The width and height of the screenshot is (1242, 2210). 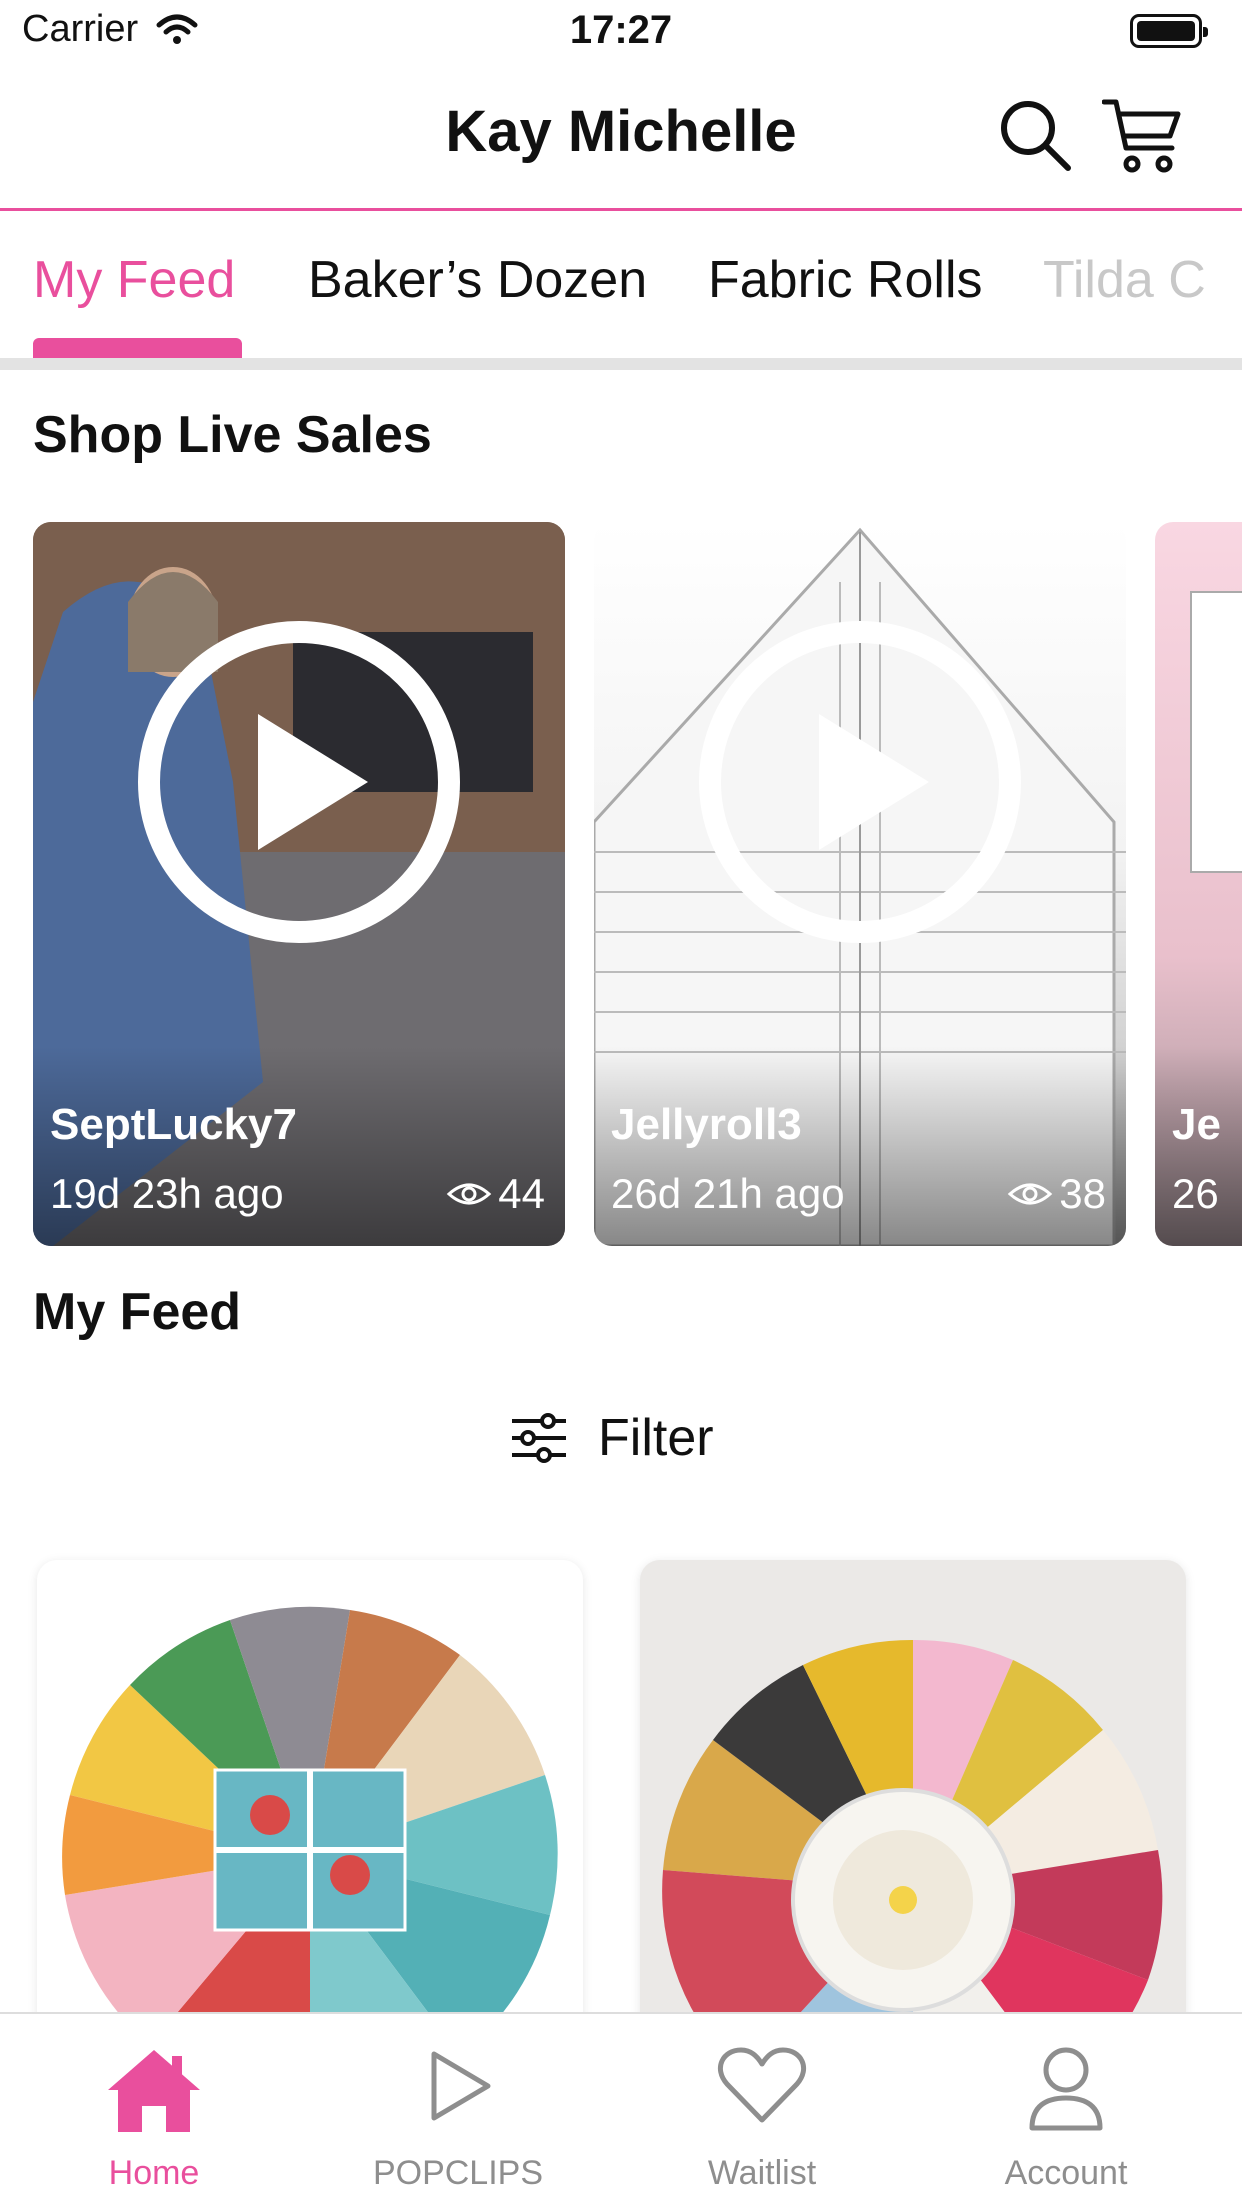 I want to click on heart-icon, so click(x=762, y=2085).